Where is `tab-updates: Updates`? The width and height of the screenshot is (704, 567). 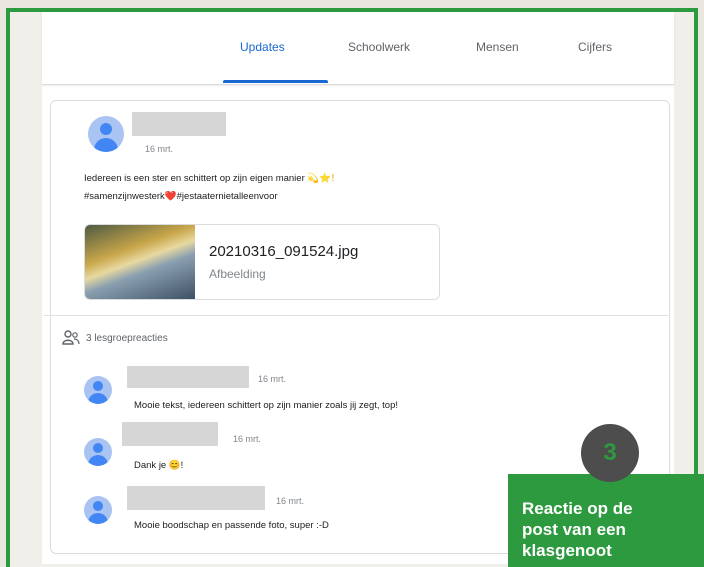 tab-updates: Updates is located at coordinates (262, 47).